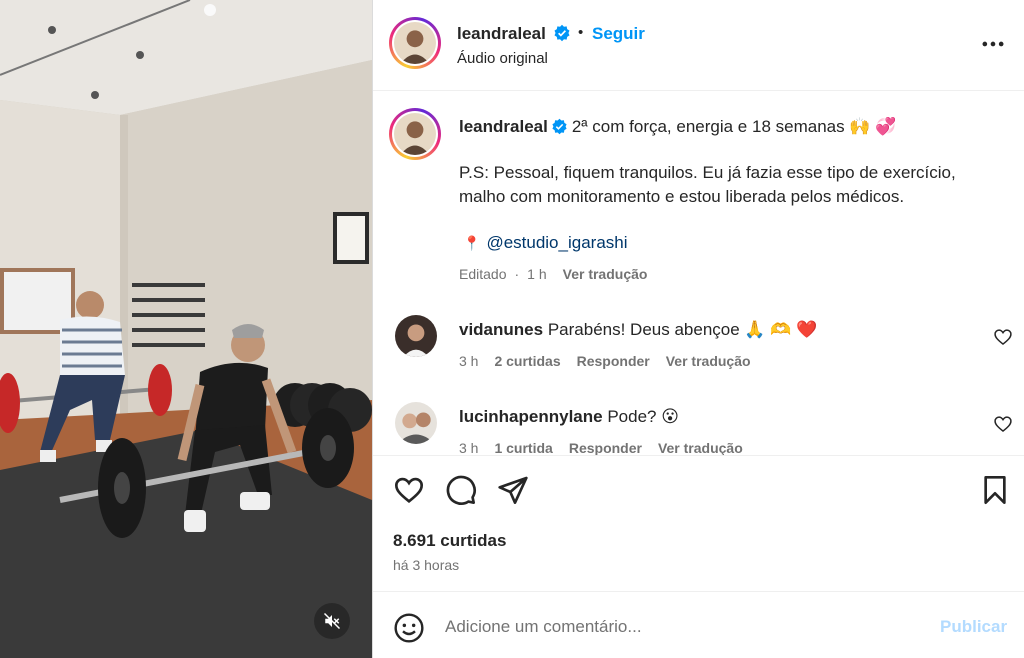 The image size is (1024, 658). Describe the element at coordinates (618, 34) in the screenshot. I see `follow-button: Seguir` at that location.